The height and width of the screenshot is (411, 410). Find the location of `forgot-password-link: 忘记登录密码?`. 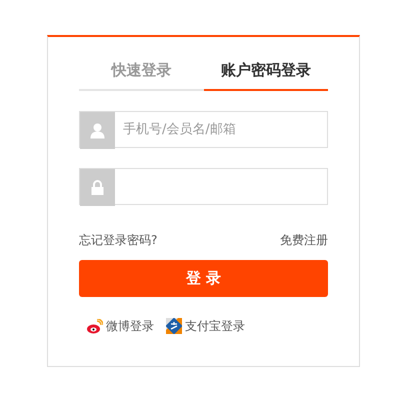

forgot-password-link: 忘记登录密码? is located at coordinates (118, 240).